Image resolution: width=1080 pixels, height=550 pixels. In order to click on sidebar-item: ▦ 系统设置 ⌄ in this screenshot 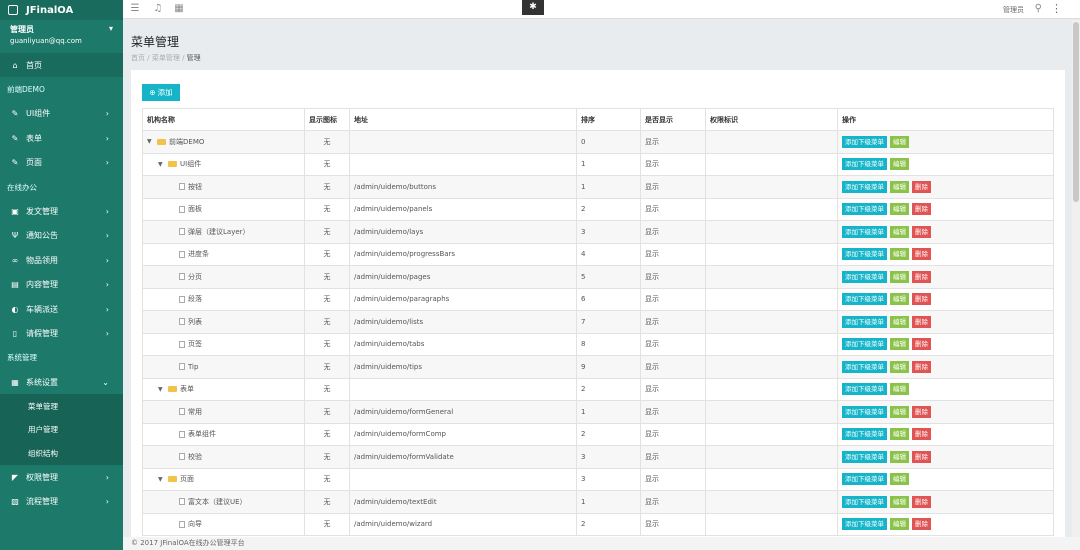, I will do `click(61, 382)`.